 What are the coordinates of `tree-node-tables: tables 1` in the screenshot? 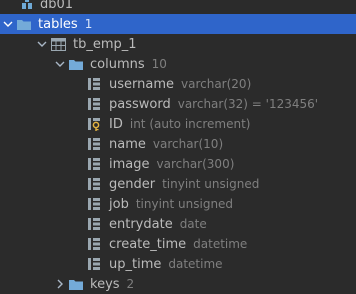 It's located at (178, 24).